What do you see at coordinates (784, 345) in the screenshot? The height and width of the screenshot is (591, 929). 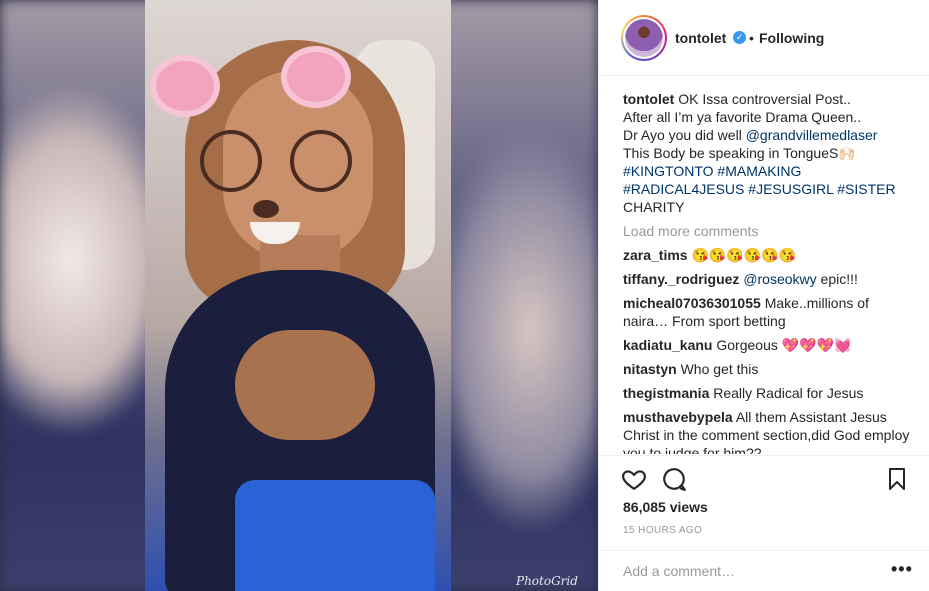 I see `comment-text: Gorgeous 💖💖💖💓` at bounding box center [784, 345].